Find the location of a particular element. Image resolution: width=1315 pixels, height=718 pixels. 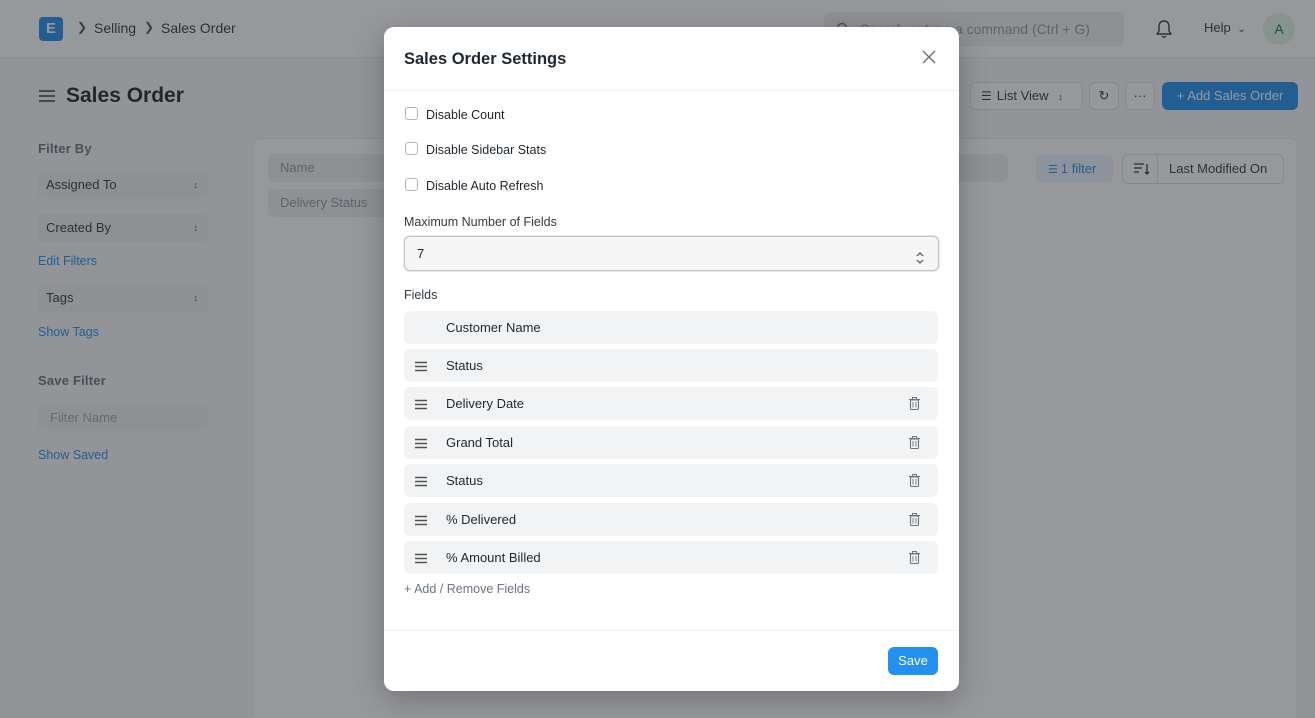

checkbox-label: Disable Auto Refresh is located at coordinates (485, 186).